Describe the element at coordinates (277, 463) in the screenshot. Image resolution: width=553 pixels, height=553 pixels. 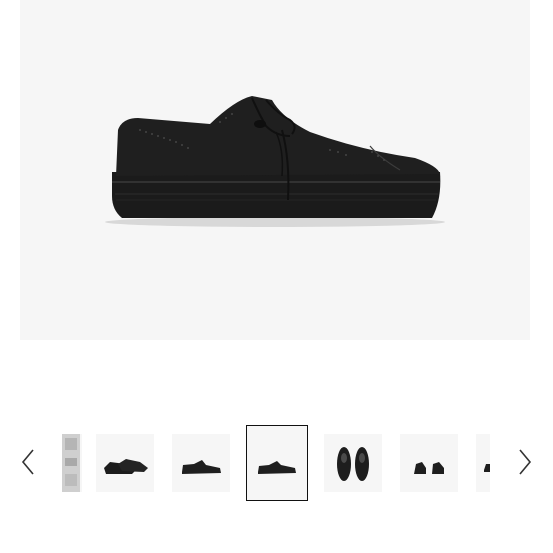
I see `thumbnail-shoe-side-selected` at that location.